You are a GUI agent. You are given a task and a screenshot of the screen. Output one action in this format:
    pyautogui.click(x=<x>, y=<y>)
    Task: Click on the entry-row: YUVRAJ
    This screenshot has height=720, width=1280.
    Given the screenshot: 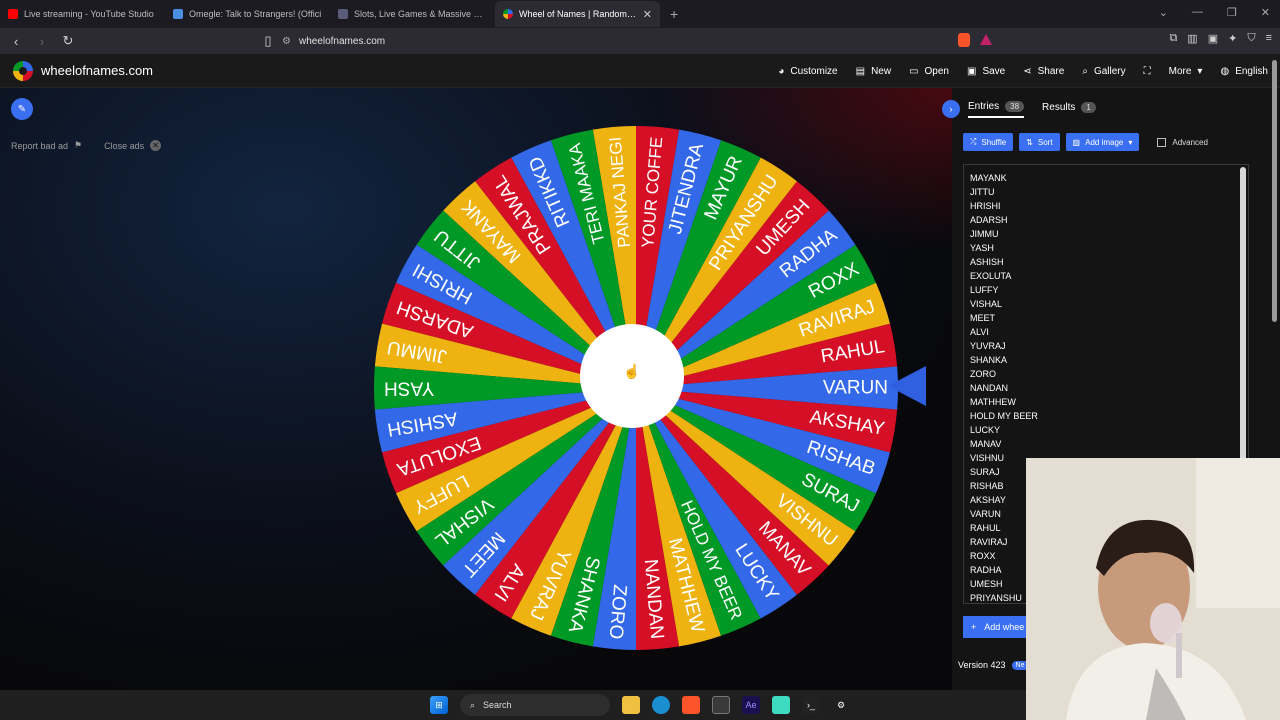 What is the action you would take?
    pyautogui.click(x=1106, y=346)
    